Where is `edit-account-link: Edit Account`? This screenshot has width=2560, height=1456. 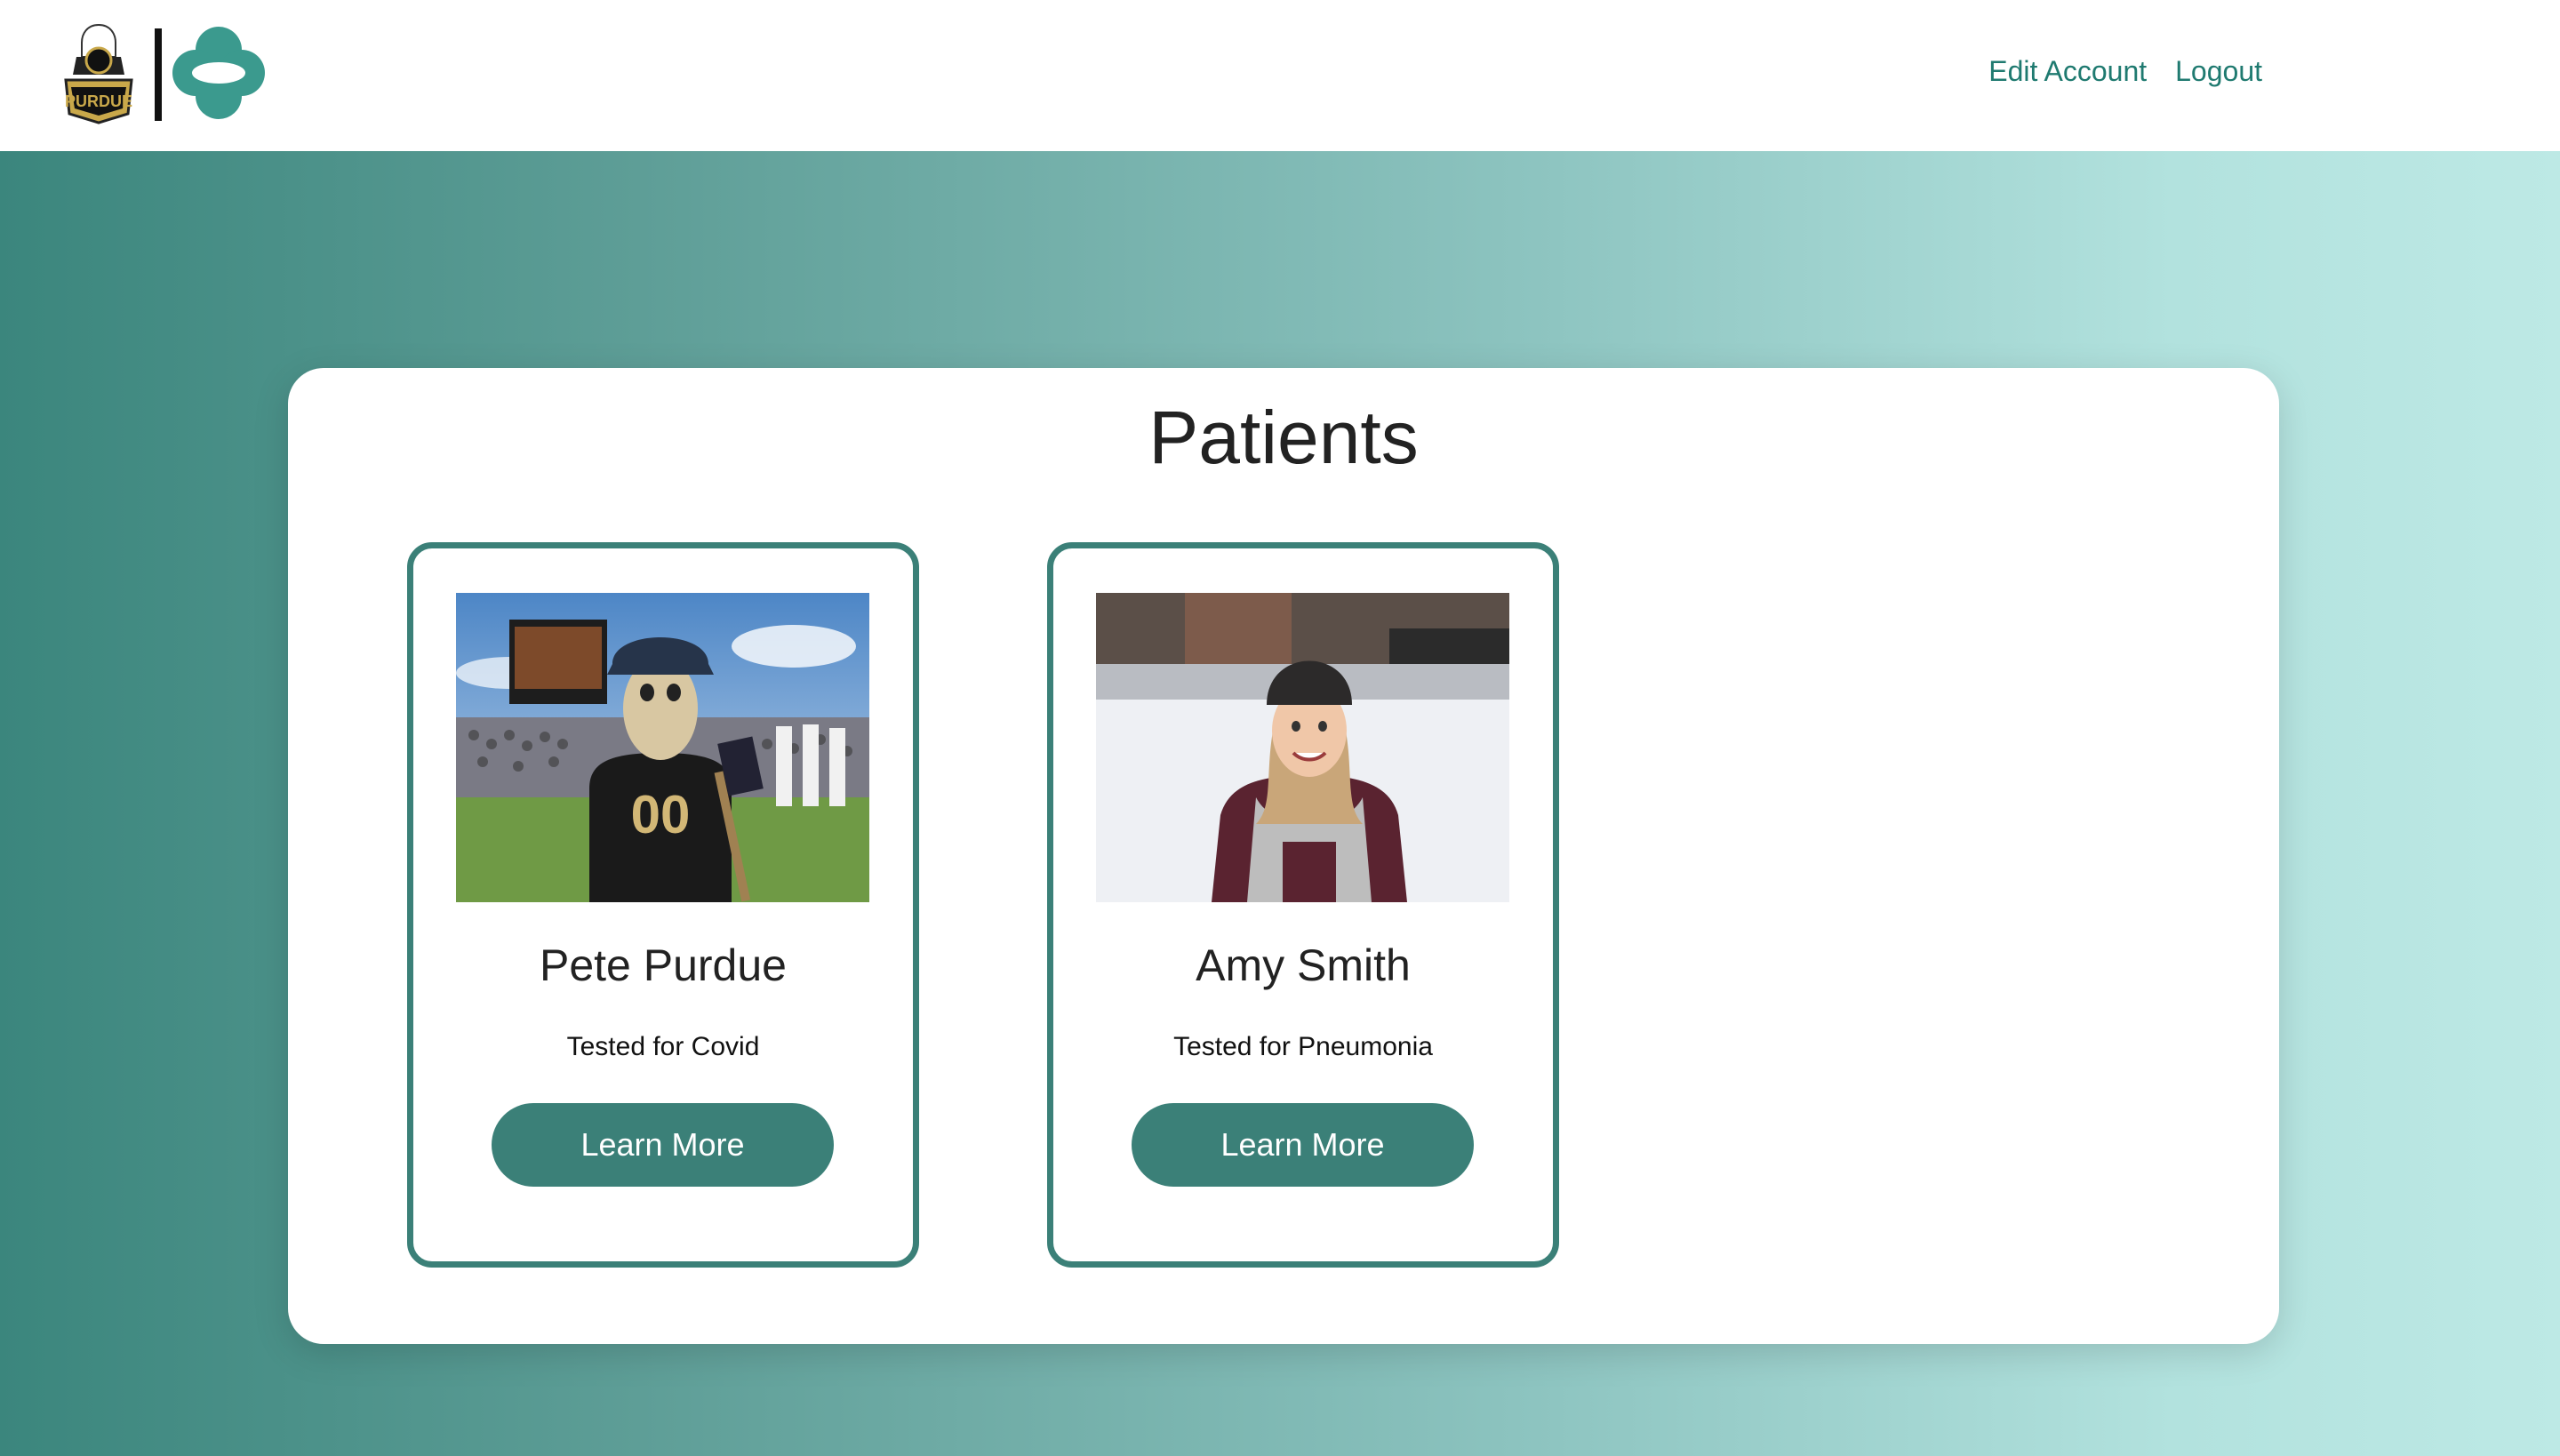 edit-account-link: Edit Account is located at coordinates (2067, 71).